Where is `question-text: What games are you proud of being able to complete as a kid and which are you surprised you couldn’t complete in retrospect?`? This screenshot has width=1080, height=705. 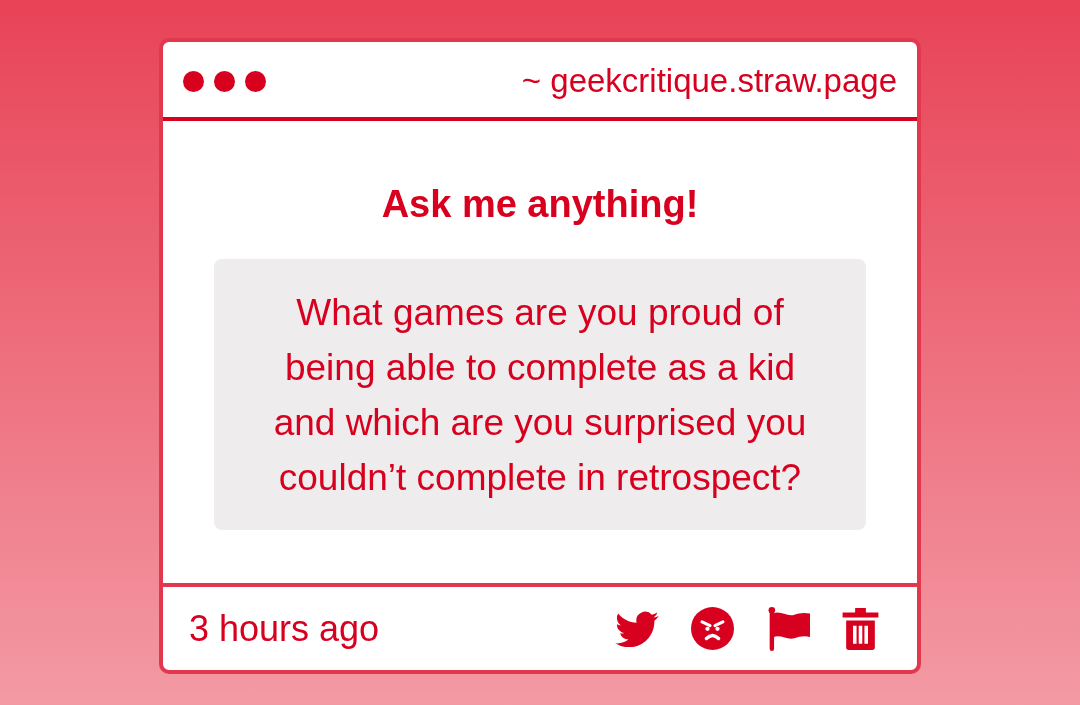
question-text: What games are you proud of being able to complete as a kid and which are you surprised you couldn’t complete in retrospect? is located at coordinates (540, 395).